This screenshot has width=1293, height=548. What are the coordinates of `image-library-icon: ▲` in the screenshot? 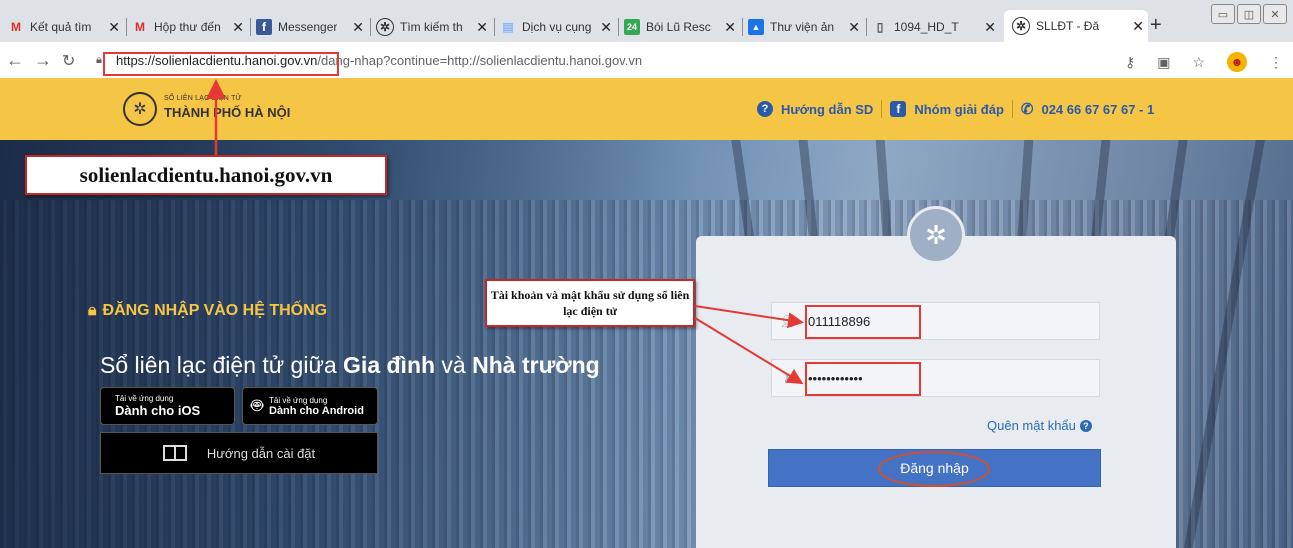 It's located at (756, 27).